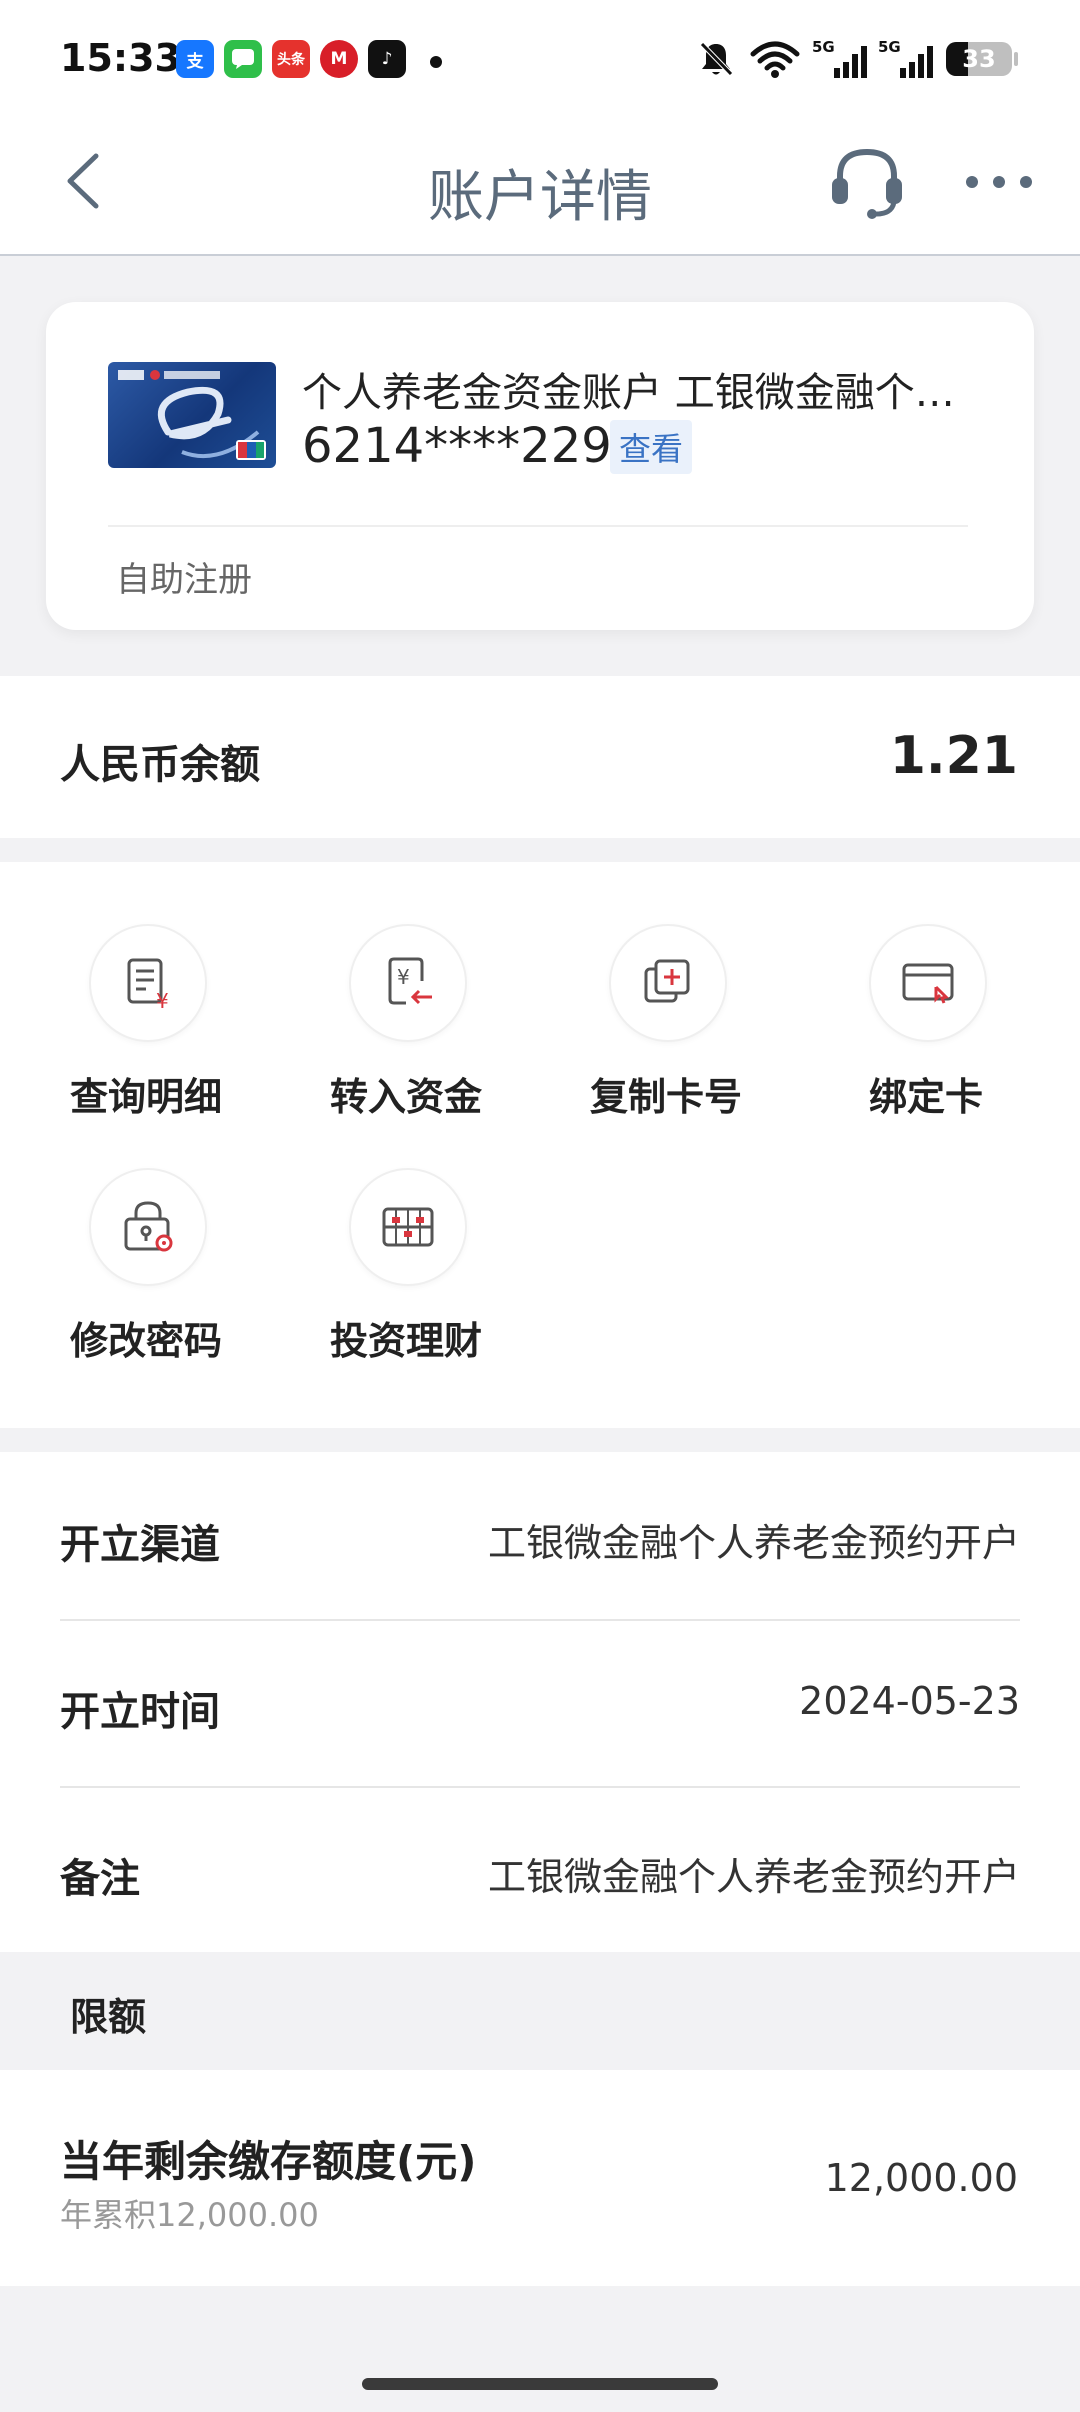  Describe the element at coordinates (160, 765) in the screenshot. I see `balance-label: 人民币余额` at that location.